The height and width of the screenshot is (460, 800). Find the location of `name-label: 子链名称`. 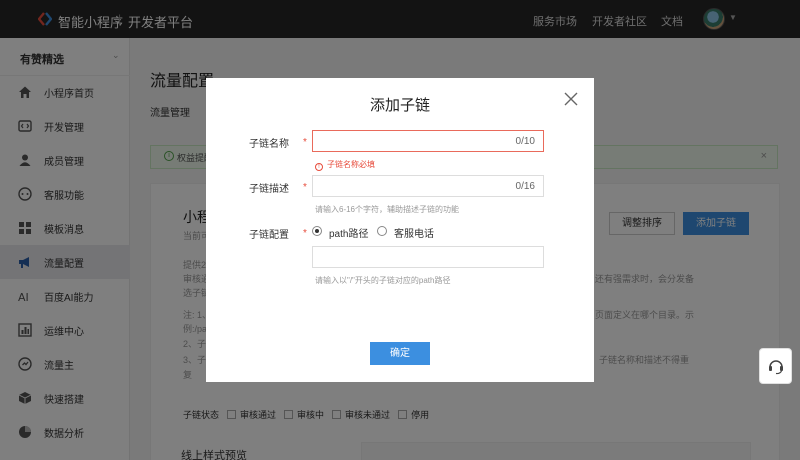

name-label: 子链名称 is located at coordinates (269, 144).